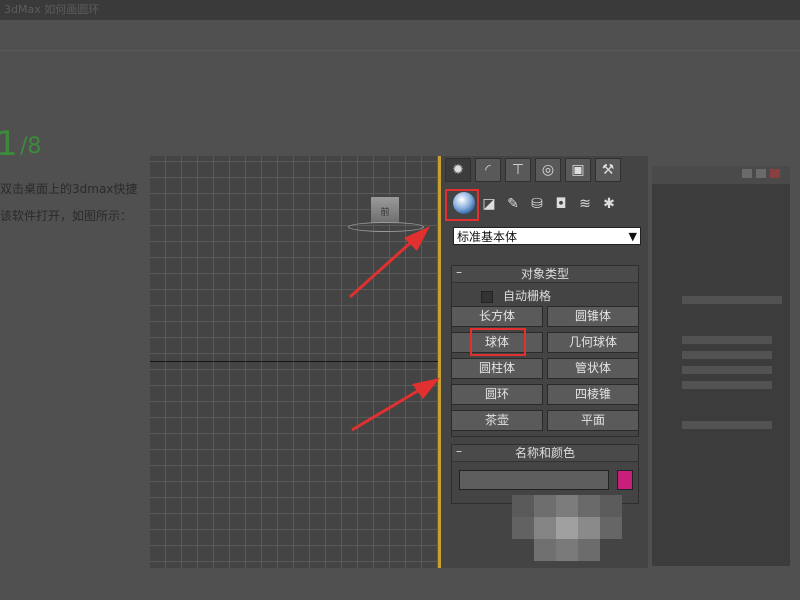  Describe the element at coordinates (389, 262) in the screenshot. I see `arrow-to-geometry-icon` at that location.